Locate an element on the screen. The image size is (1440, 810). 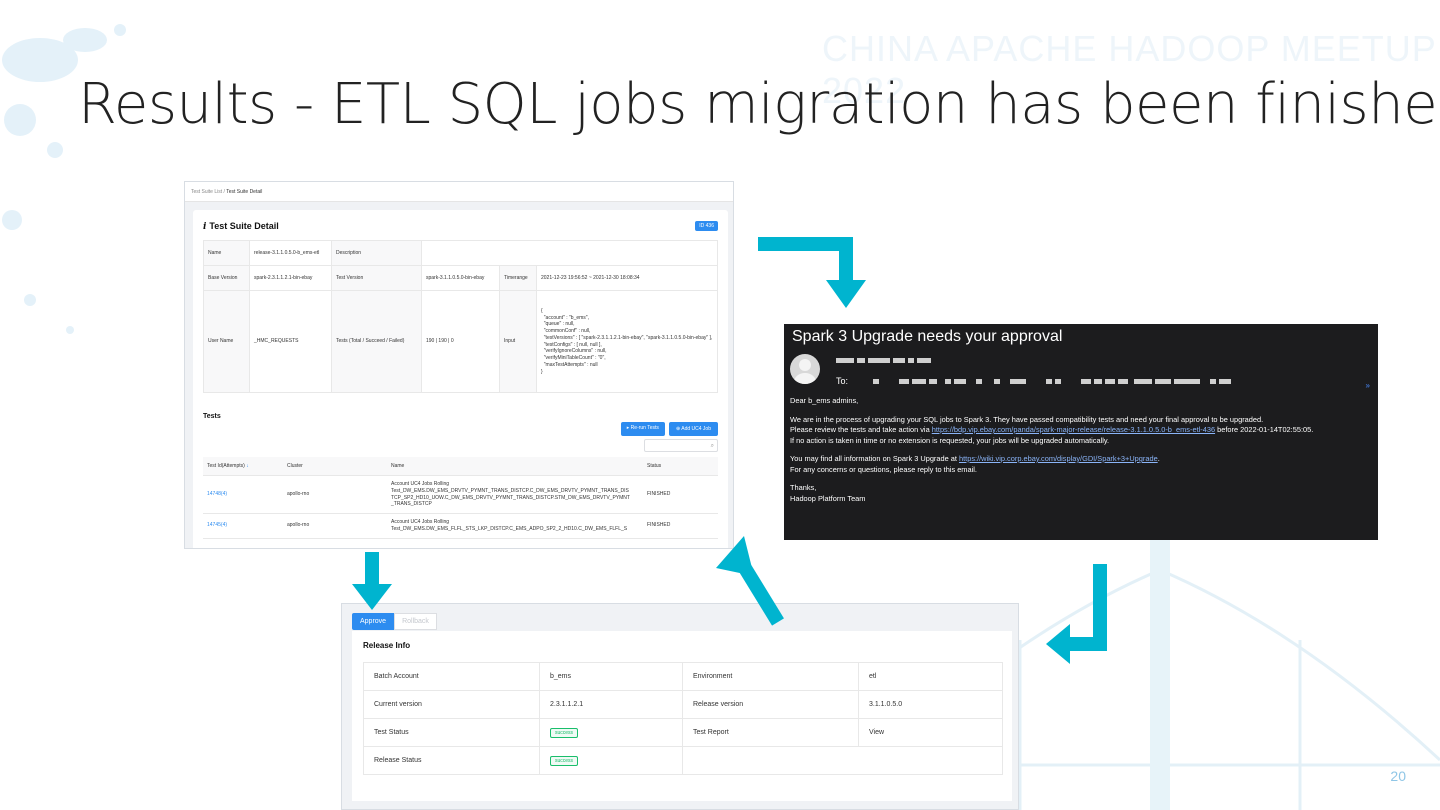
email-to-row: To: is located at coordinates (1035, 381).